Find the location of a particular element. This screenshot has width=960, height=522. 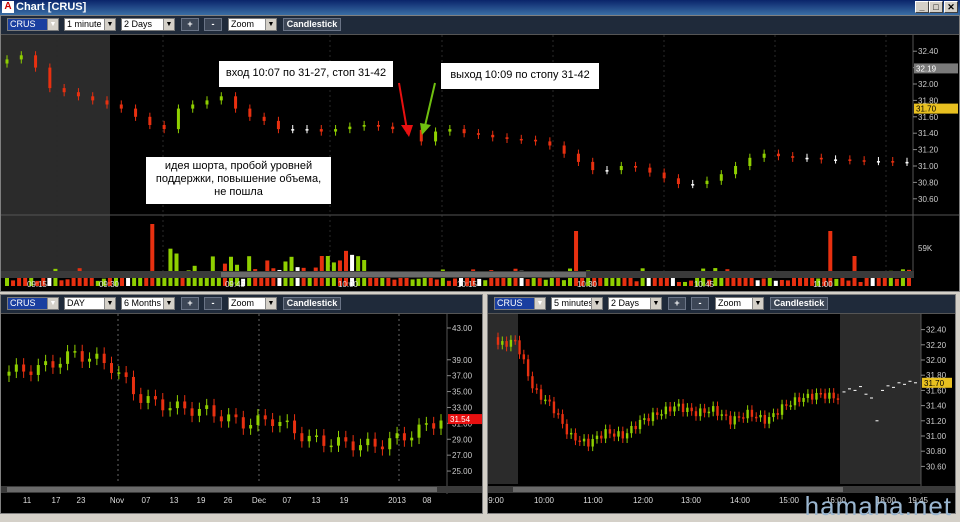

exit-note: выход 10:09 по стопу 31-42 is located at coordinates (520, 76).